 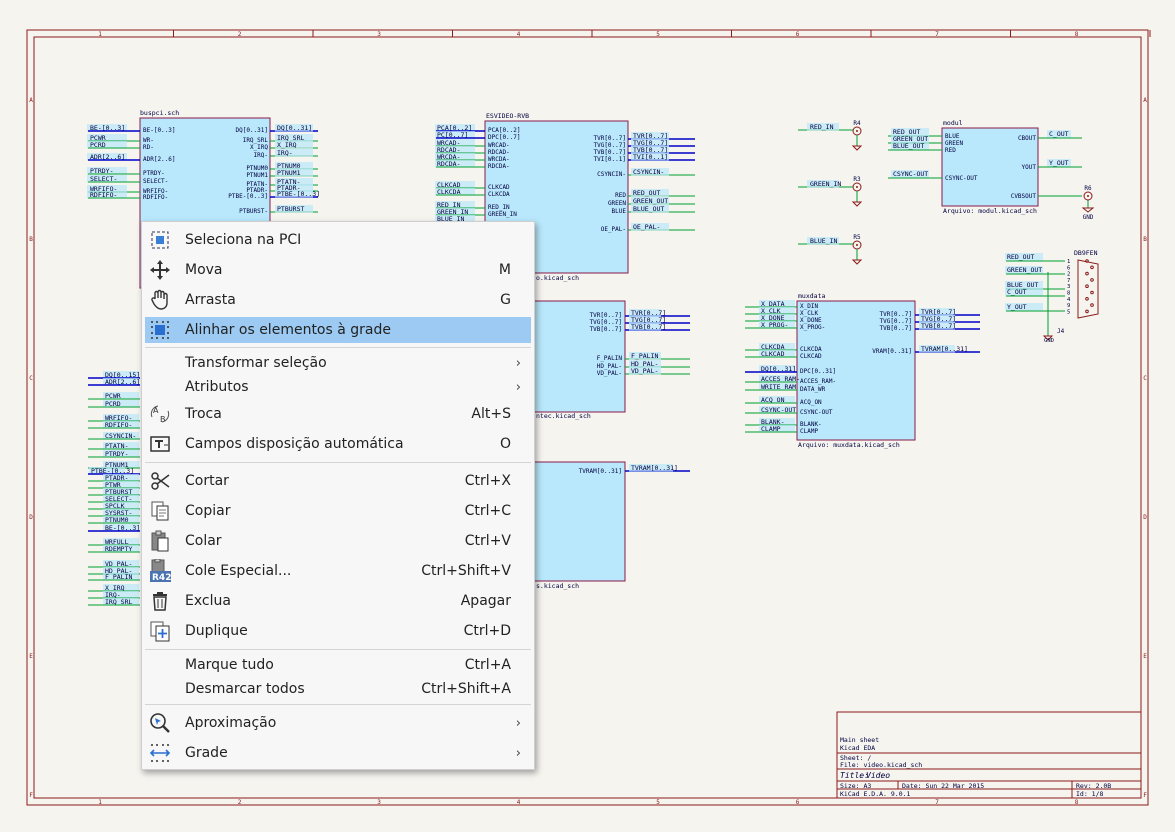 What do you see at coordinates (1088, 188) in the screenshot?
I see `resistor-ref: R6` at bounding box center [1088, 188].